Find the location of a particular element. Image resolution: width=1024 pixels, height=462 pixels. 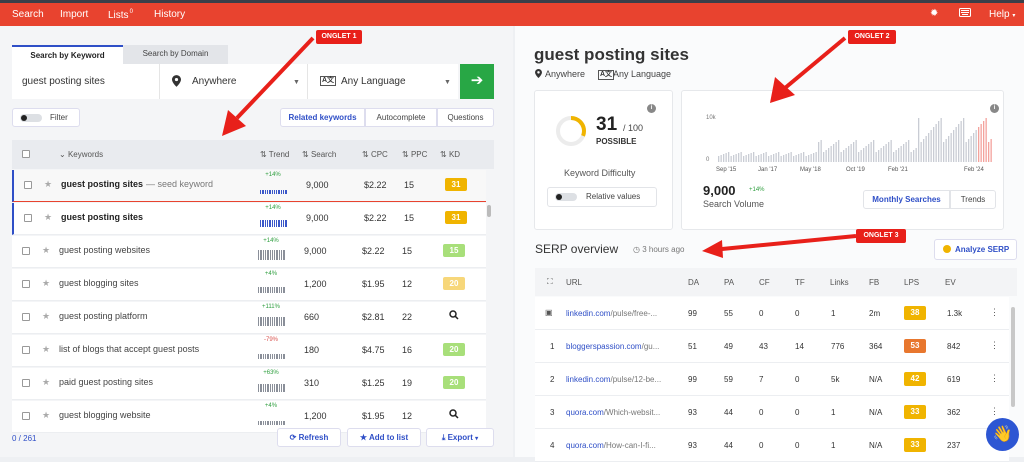

tab-monthly-searches: Monthly Searches is located at coordinates (906, 199).